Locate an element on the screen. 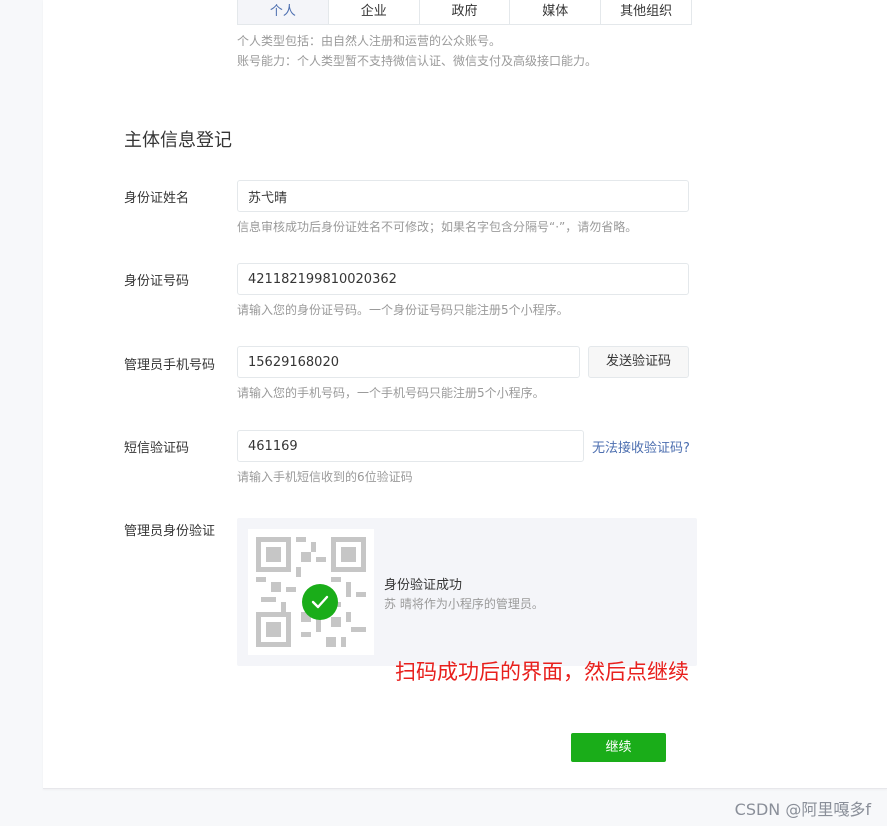  section-title: 主体信息登记 is located at coordinates (178, 140).